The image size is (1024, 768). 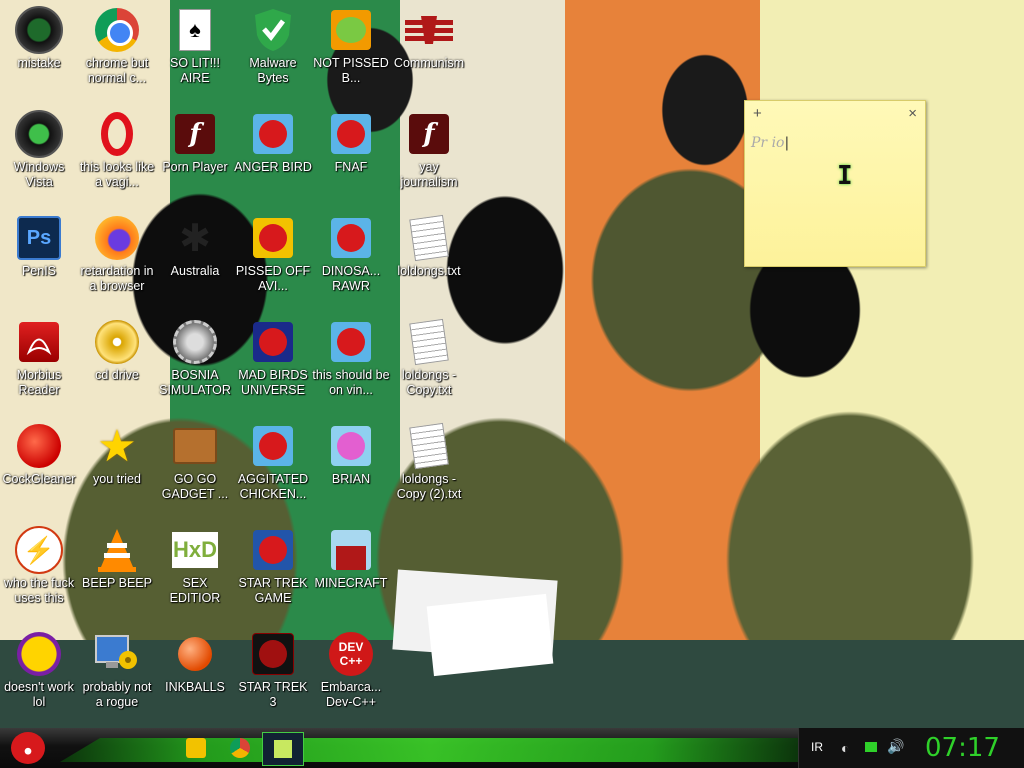 What do you see at coordinates (845, 176) in the screenshot?
I see `text-cursor-icon: I` at bounding box center [845, 176].